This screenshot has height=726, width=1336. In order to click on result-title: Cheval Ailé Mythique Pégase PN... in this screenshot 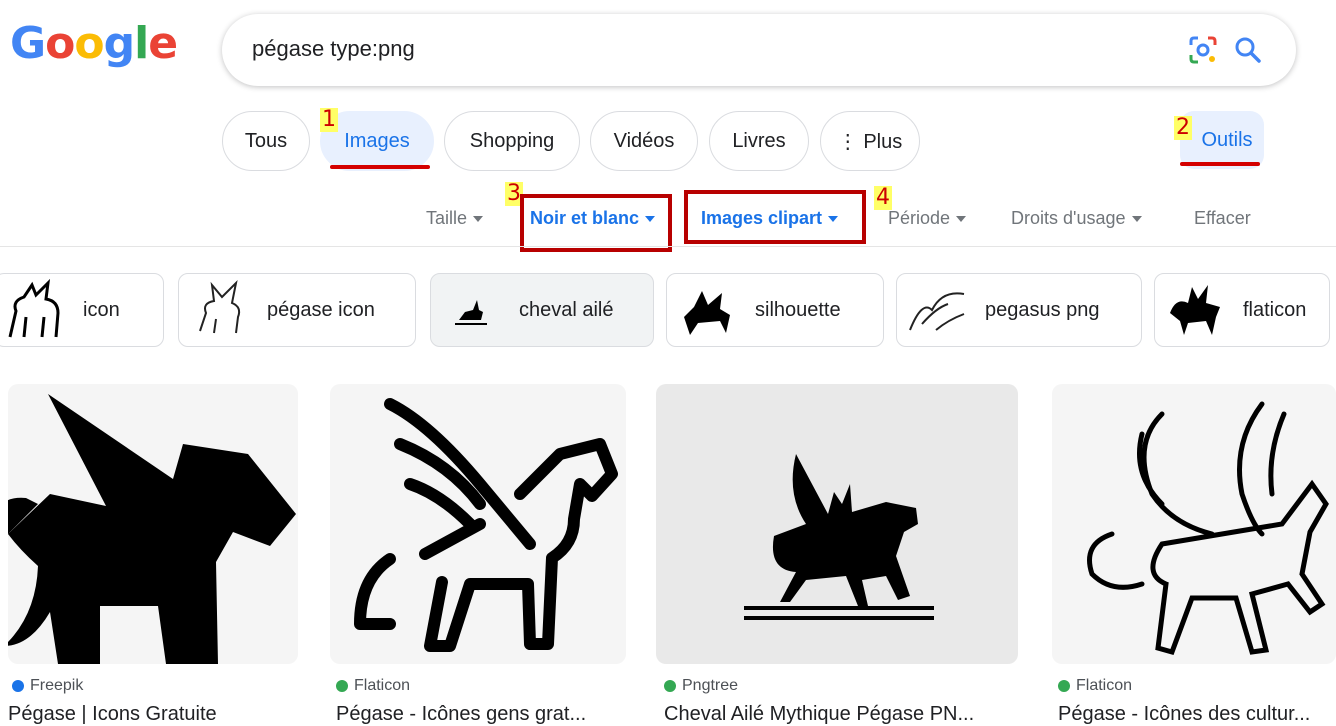, I will do `click(844, 714)`.